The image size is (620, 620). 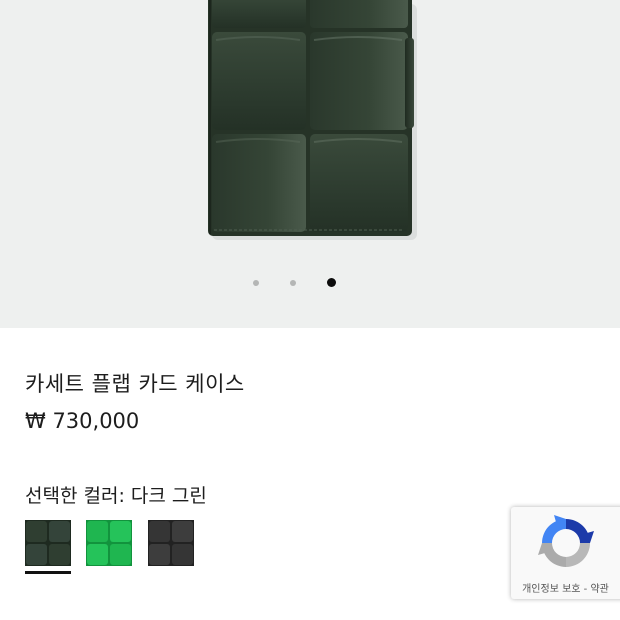 I want to click on swatch-bright-green-image, so click(x=109, y=543).